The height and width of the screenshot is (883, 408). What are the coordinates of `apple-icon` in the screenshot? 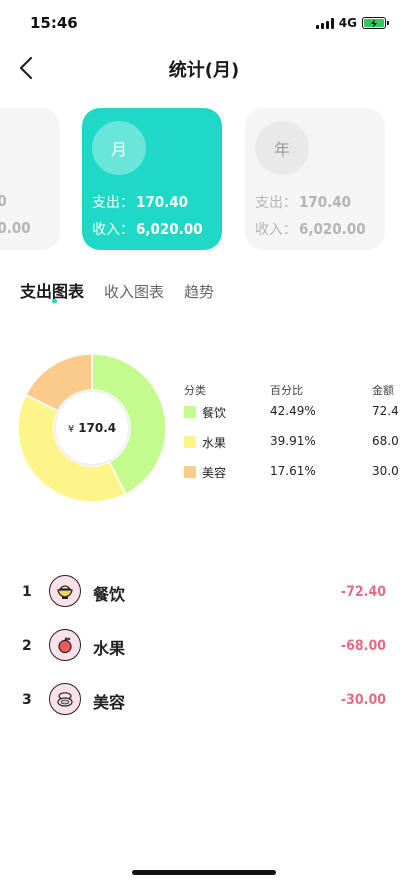 It's located at (65, 645).